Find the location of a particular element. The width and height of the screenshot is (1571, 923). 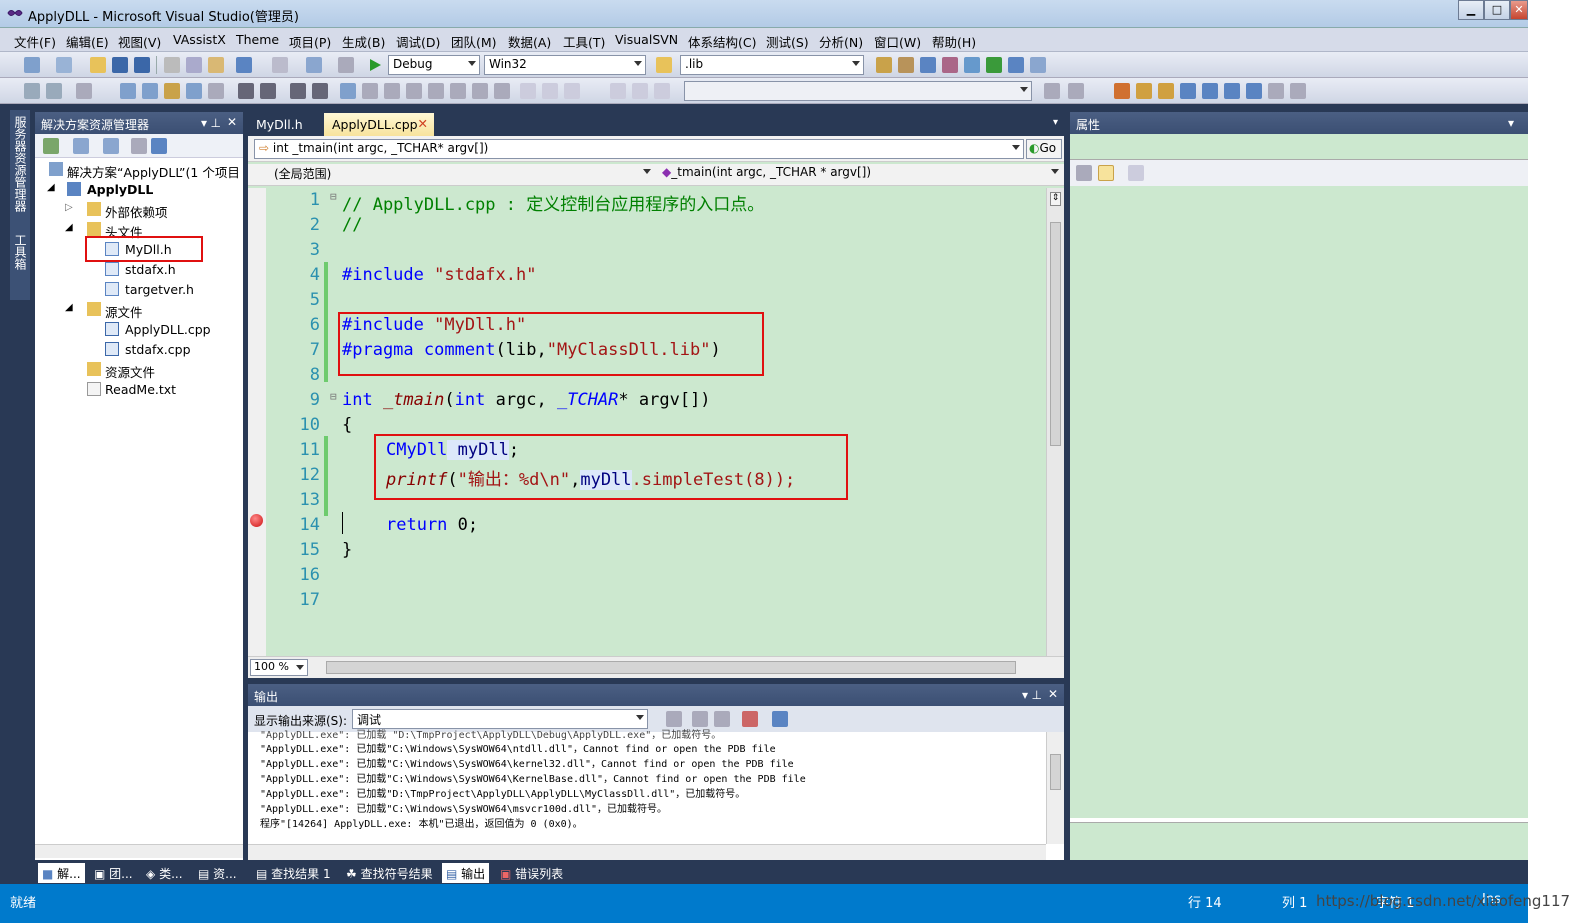

tab-find-results: ▤ 查找结果 1 is located at coordinates (293, 873).